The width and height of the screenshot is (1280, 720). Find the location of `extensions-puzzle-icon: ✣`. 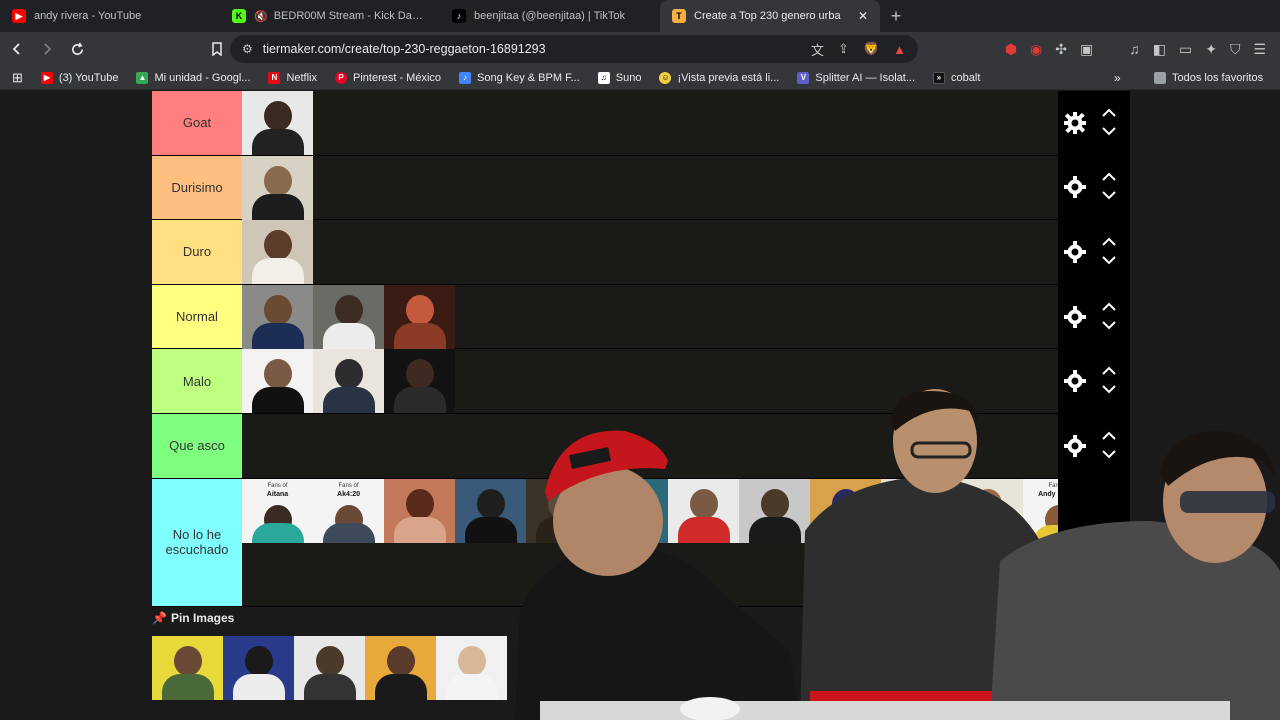

extensions-puzzle-icon: ✣ is located at coordinates (1061, 49).